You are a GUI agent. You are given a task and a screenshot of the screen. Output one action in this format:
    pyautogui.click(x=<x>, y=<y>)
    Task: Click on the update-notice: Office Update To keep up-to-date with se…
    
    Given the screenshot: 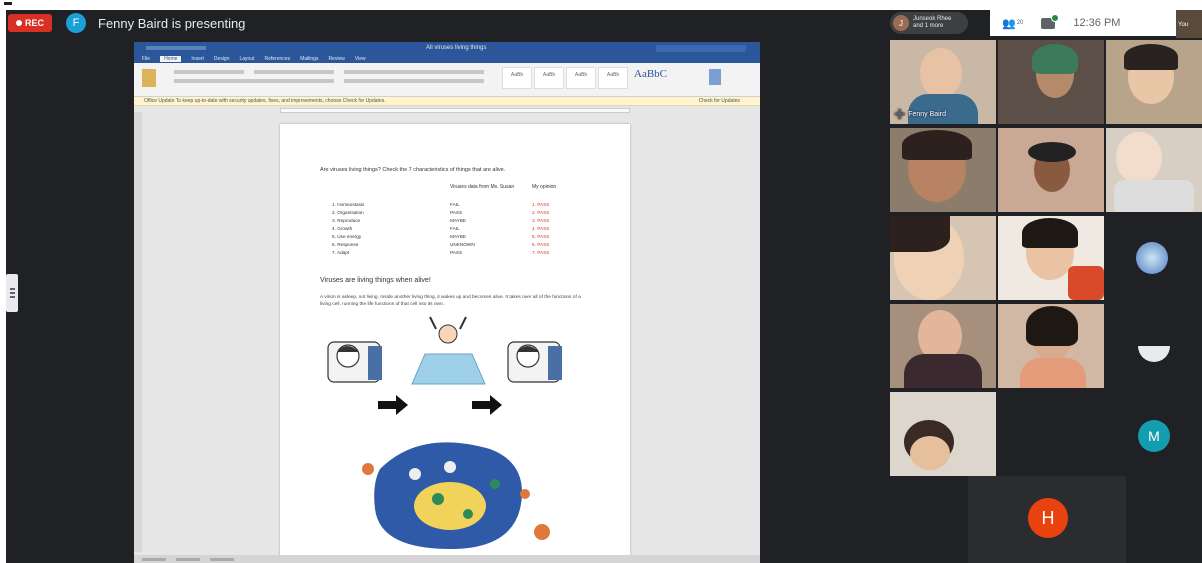 What is the action you would take?
    pyautogui.click(x=447, y=101)
    